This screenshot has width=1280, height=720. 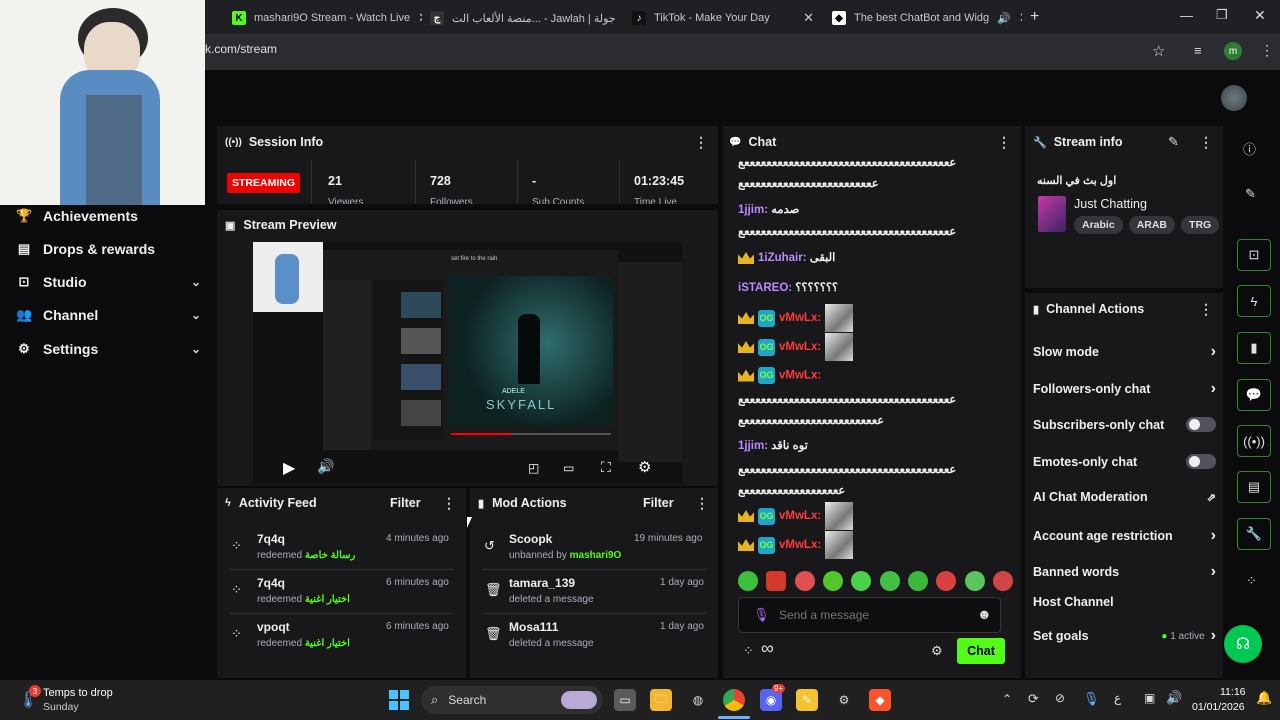 I want to click on tag: TRG, so click(x=1200, y=225).